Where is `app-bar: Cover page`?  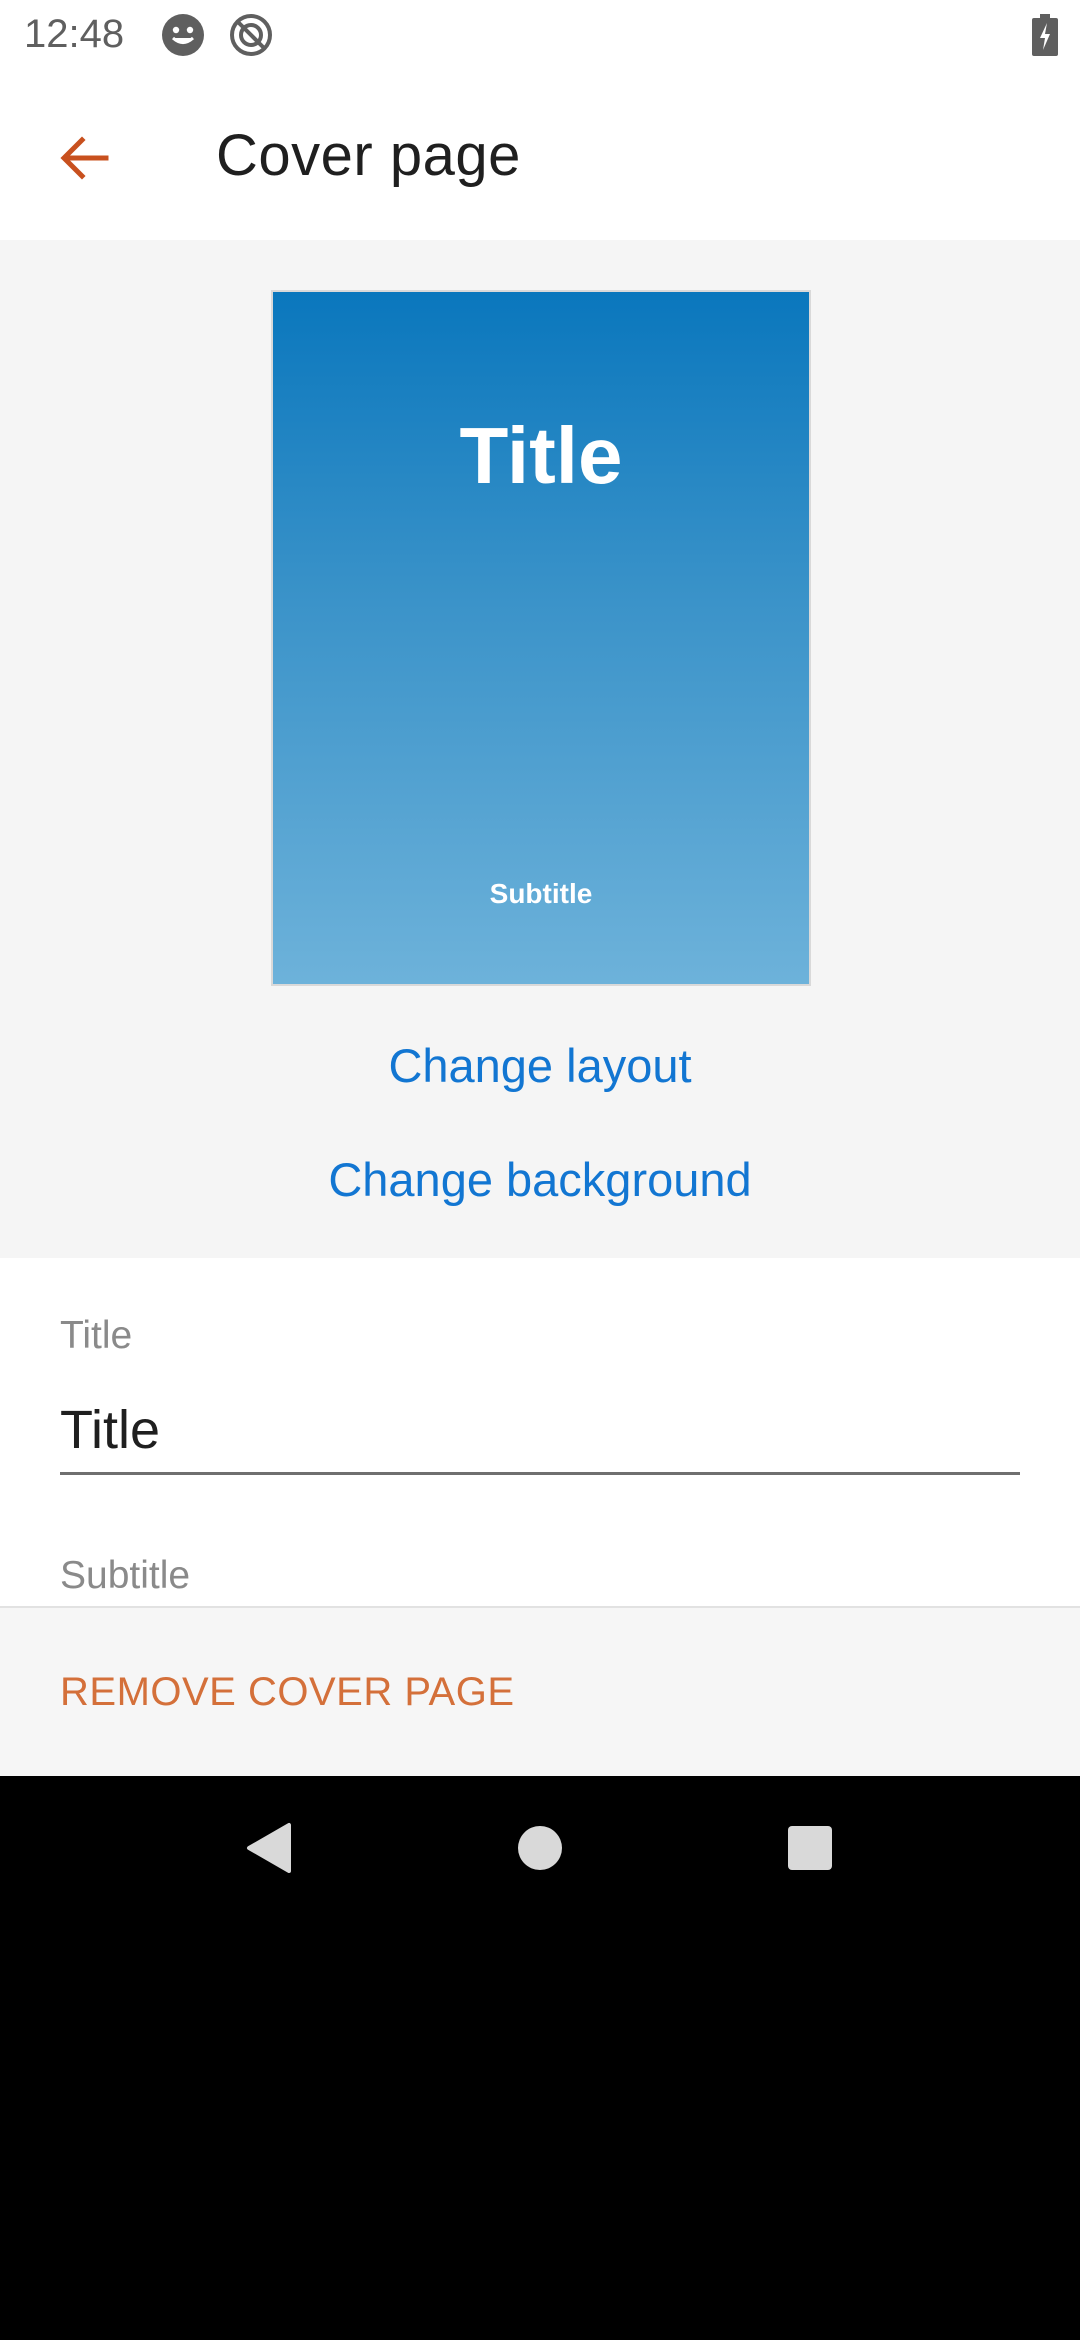
app-bar: Cover page is located at coordinates (540, 156).